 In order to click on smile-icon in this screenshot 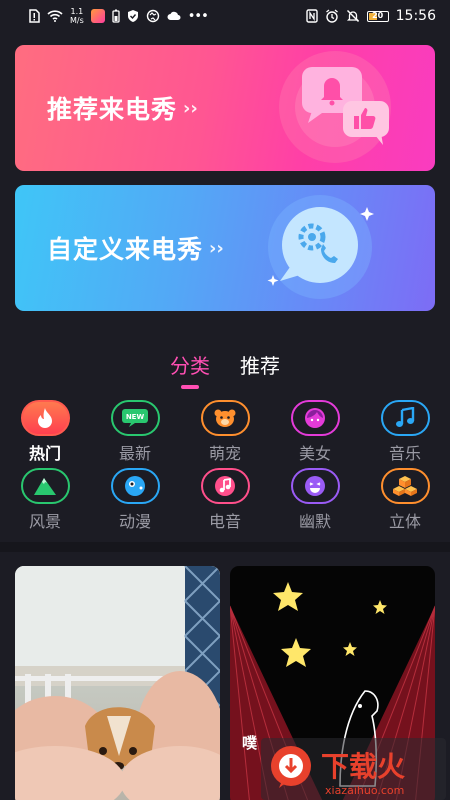, I will do `click(315, 486)`.